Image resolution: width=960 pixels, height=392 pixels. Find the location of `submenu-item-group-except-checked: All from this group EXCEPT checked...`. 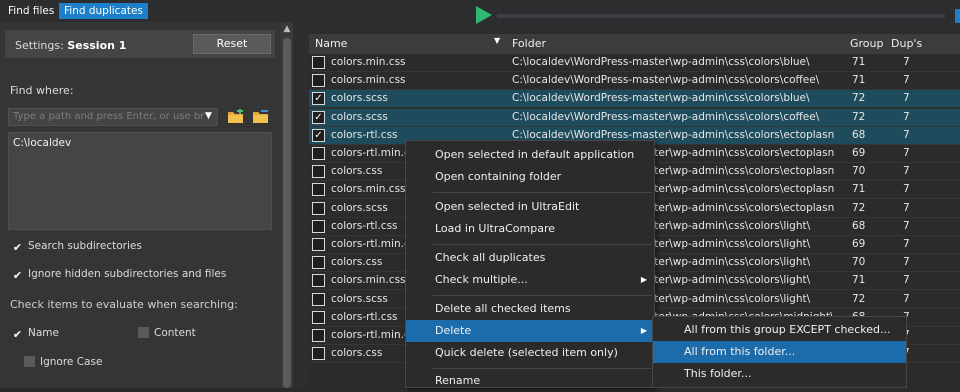

submenu-item-group-except-checked: All from this group EXCEPT checked... is located at coordinates (779, 330).